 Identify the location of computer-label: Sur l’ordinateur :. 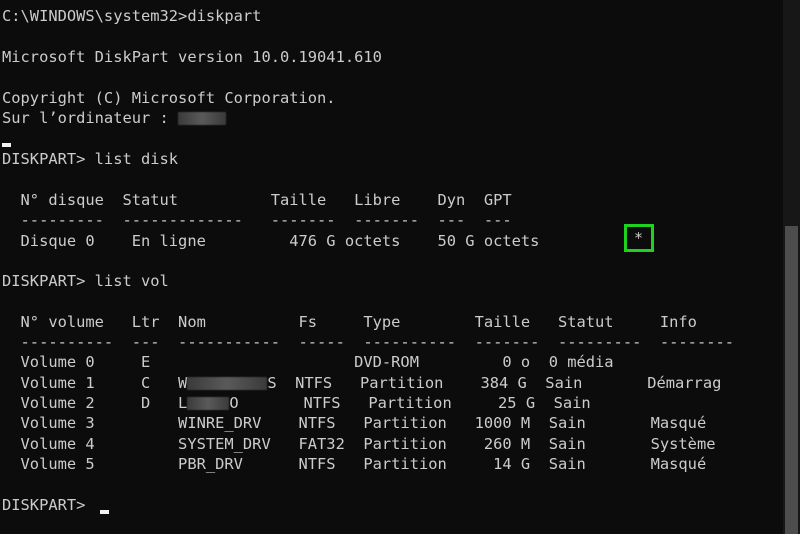
(90, 118).